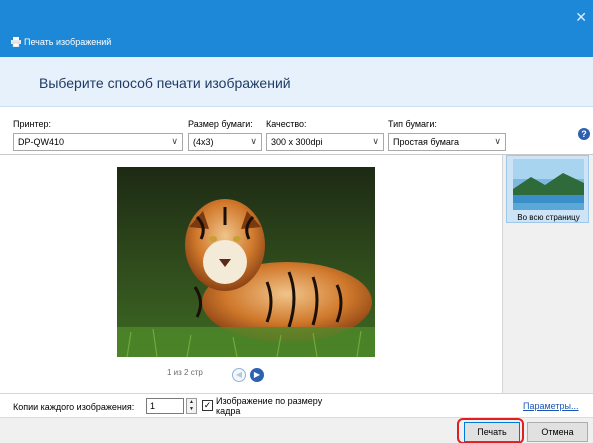 Image resolution: width=593 pixels, height=443 pixels. Describe the element at coordinates (412, 124) in the screenshot. I see `paper-type-label: Тип бумаги:` at that location.